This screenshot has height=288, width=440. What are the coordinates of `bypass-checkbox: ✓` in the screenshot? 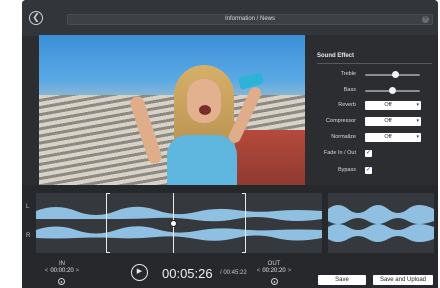 It's located at (368, 170).